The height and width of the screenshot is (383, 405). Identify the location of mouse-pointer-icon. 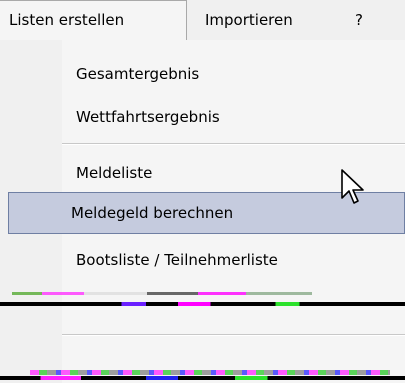
(352, 186).